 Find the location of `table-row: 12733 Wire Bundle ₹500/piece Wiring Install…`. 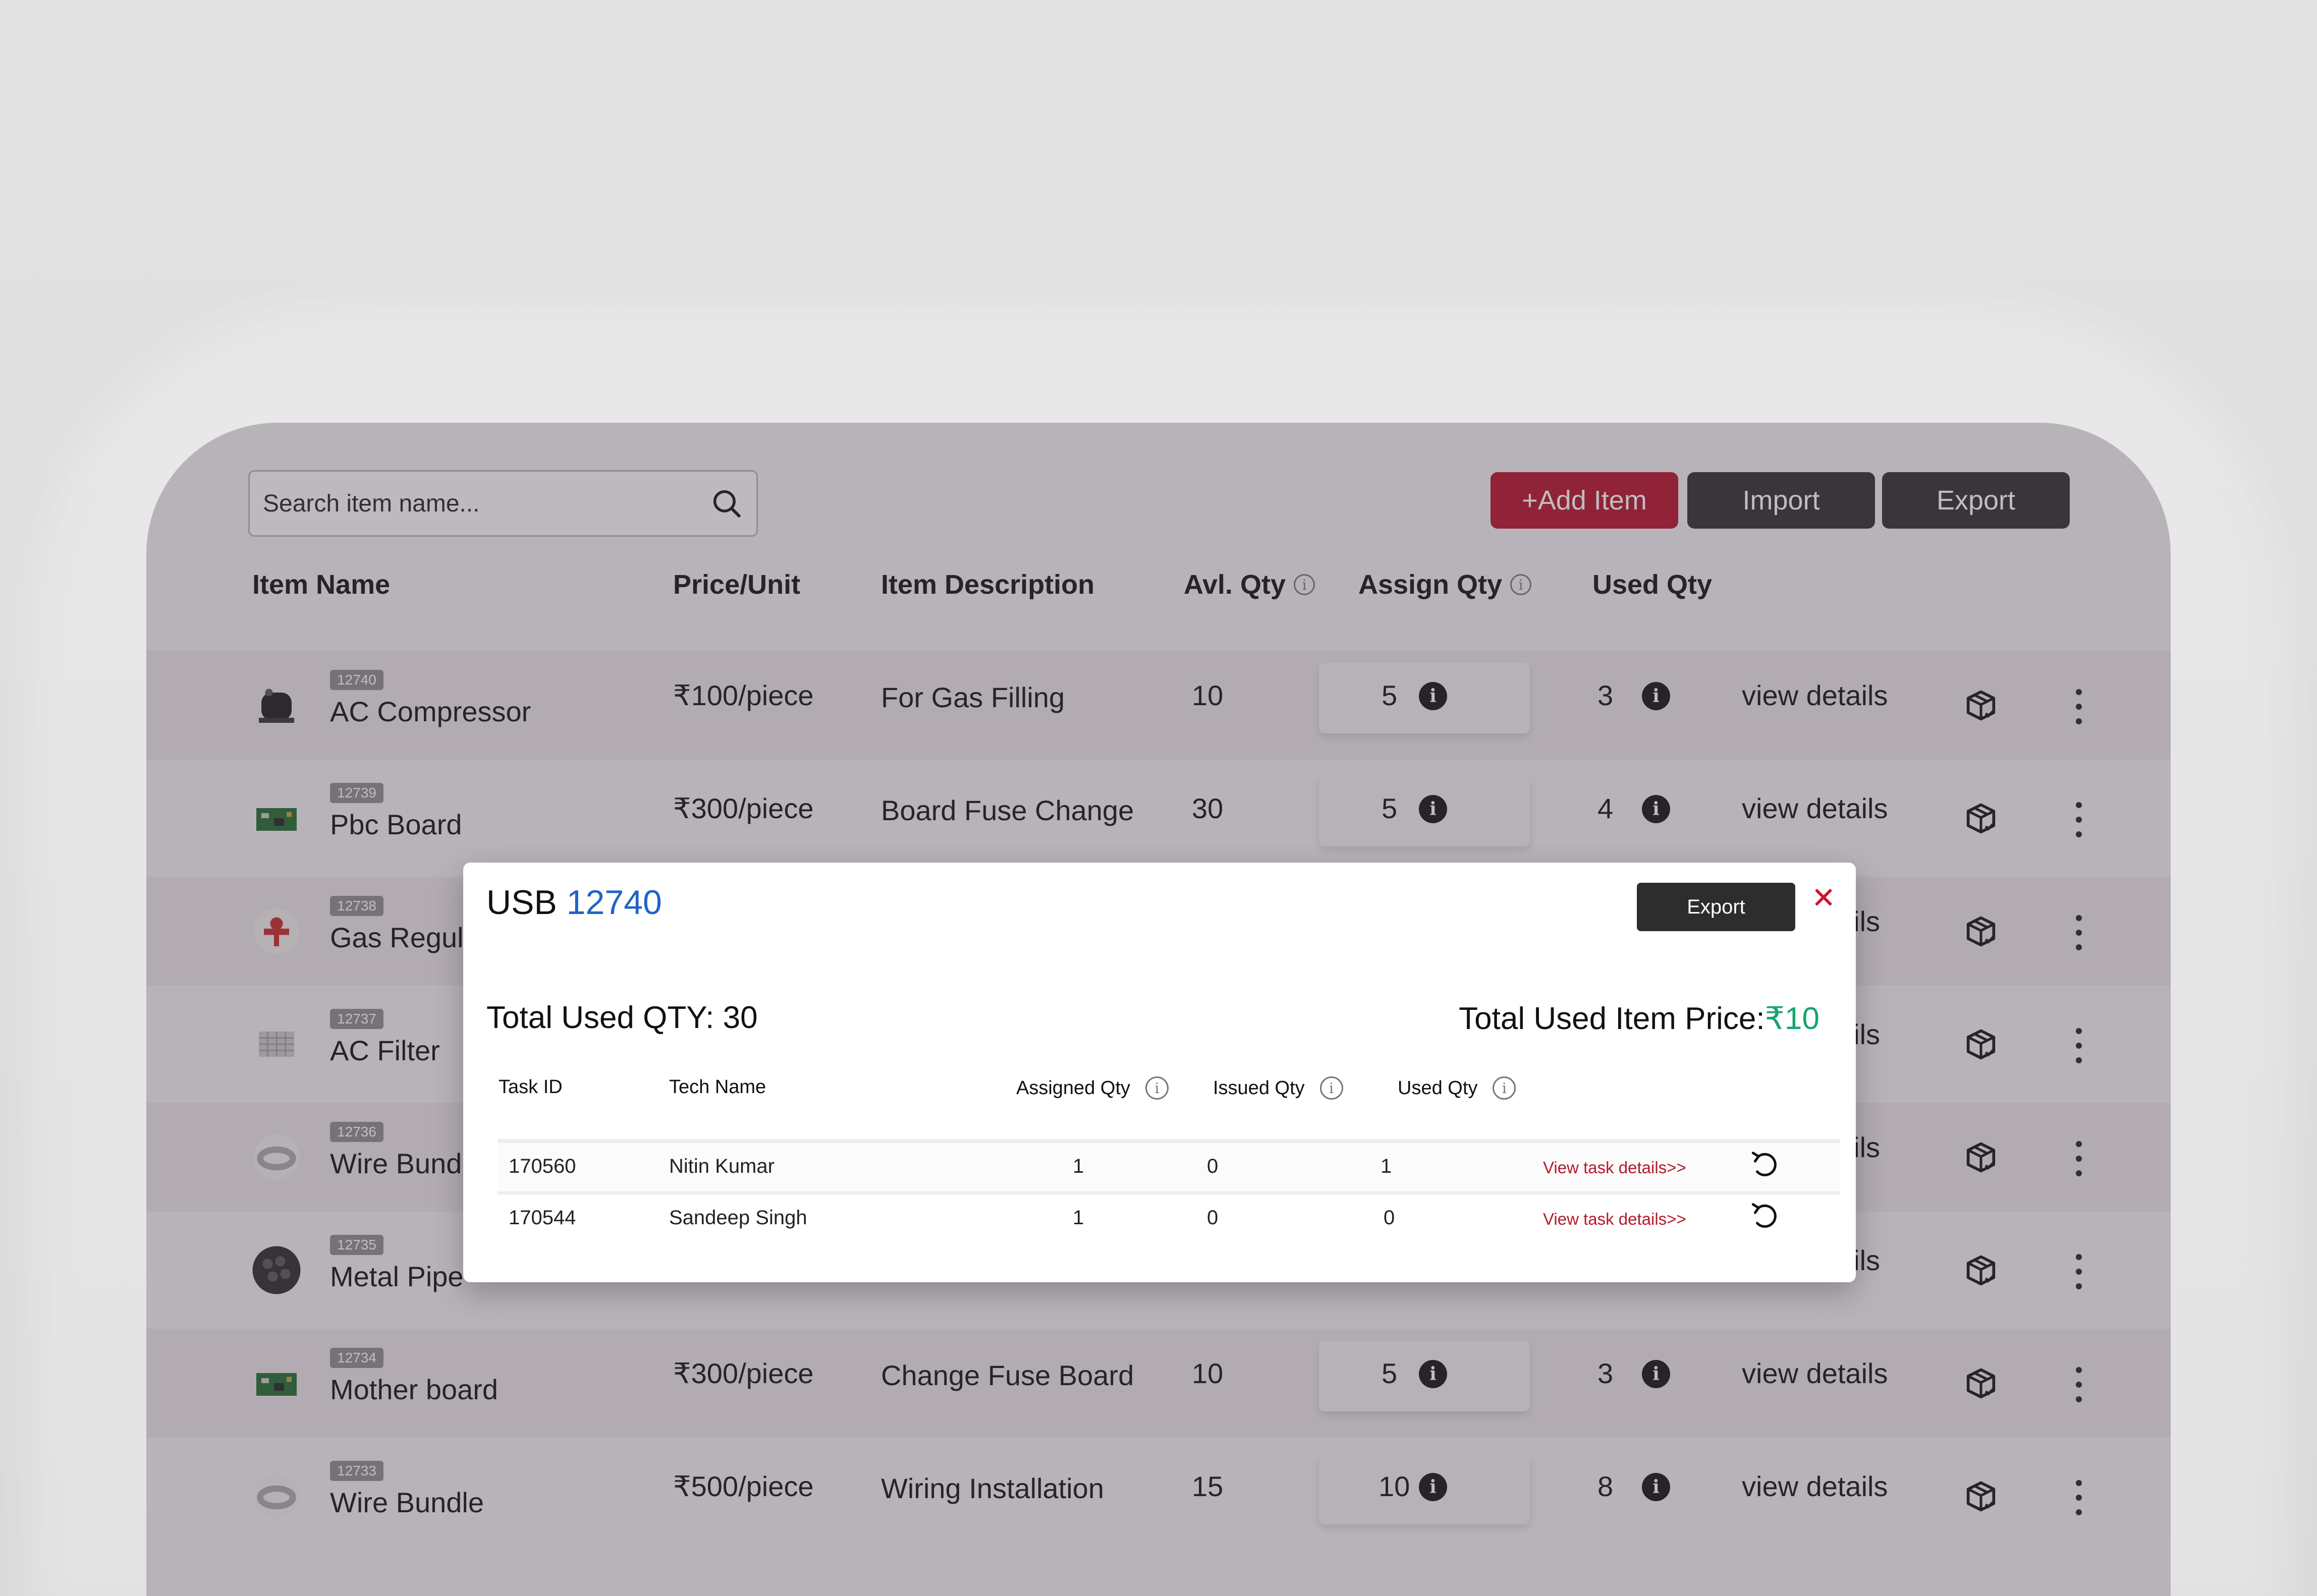

table-row: 12733 Wire Bundle ₹500/piece Wiring Install… is located at coordinates (1158, 1496).